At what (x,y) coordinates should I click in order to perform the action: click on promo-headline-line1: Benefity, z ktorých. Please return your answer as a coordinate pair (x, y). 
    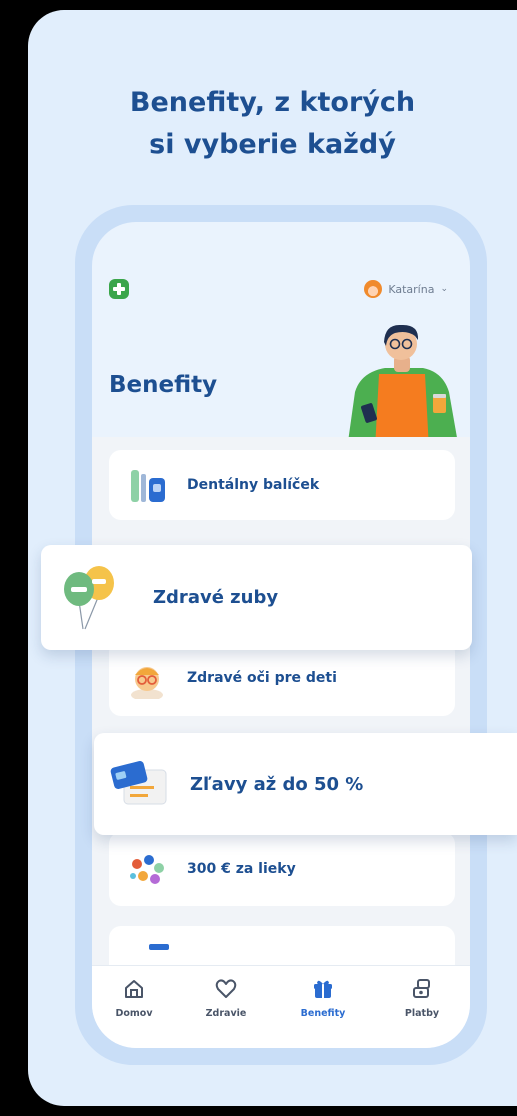
    Looking at the image, I should click on (272, 102).